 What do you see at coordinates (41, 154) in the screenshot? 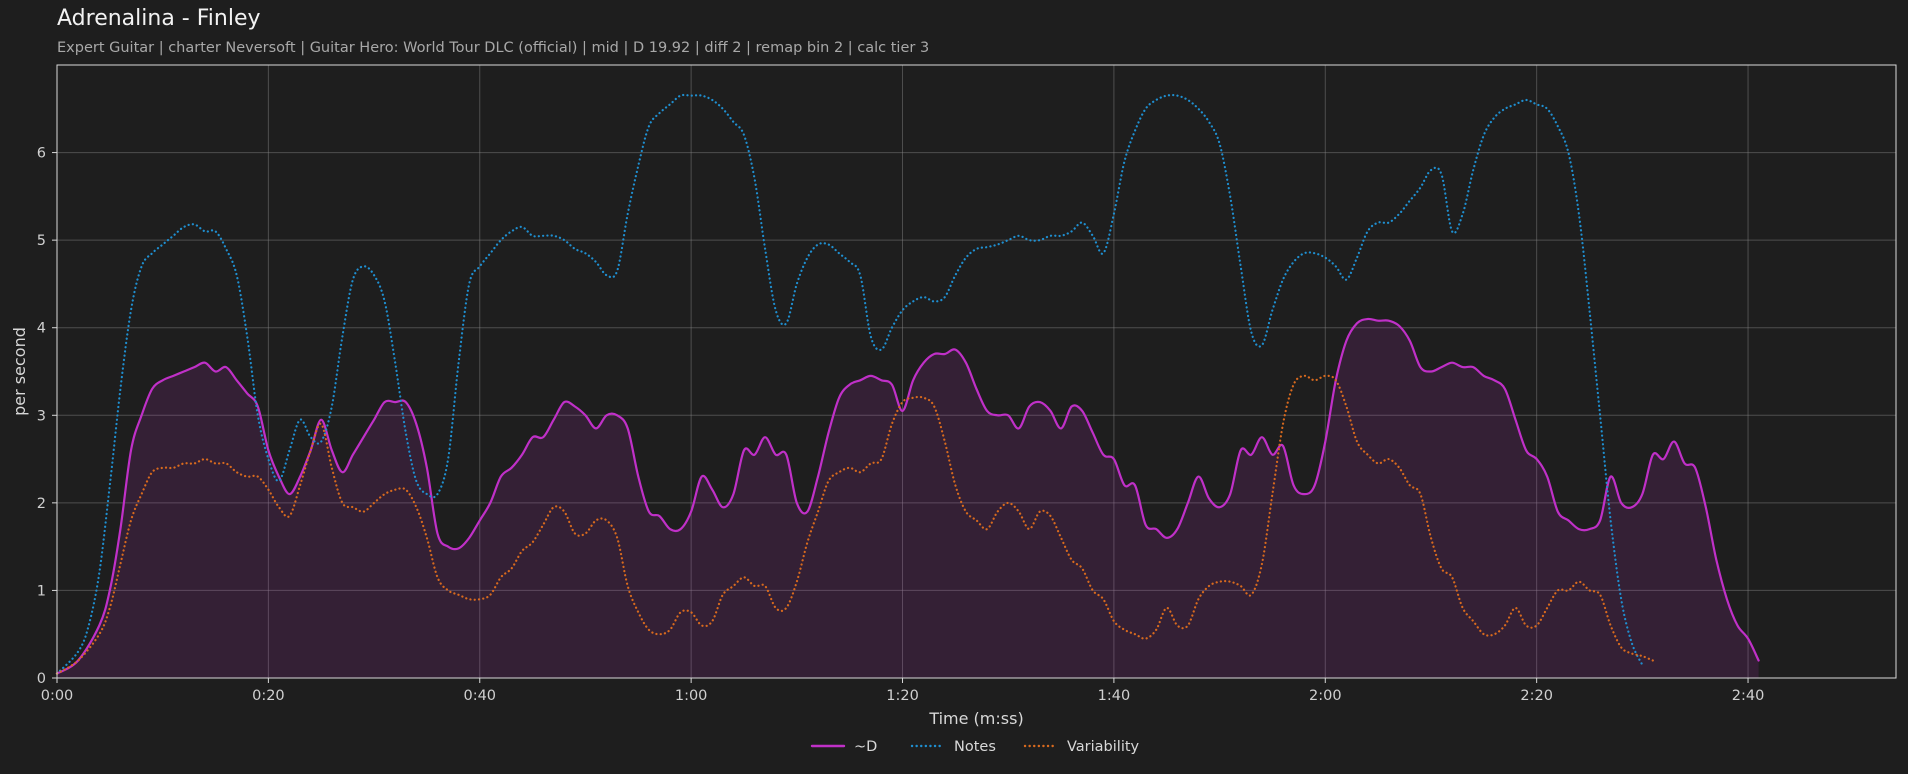
I see `y-tick-label: 6` at bounding box center [41, 154].